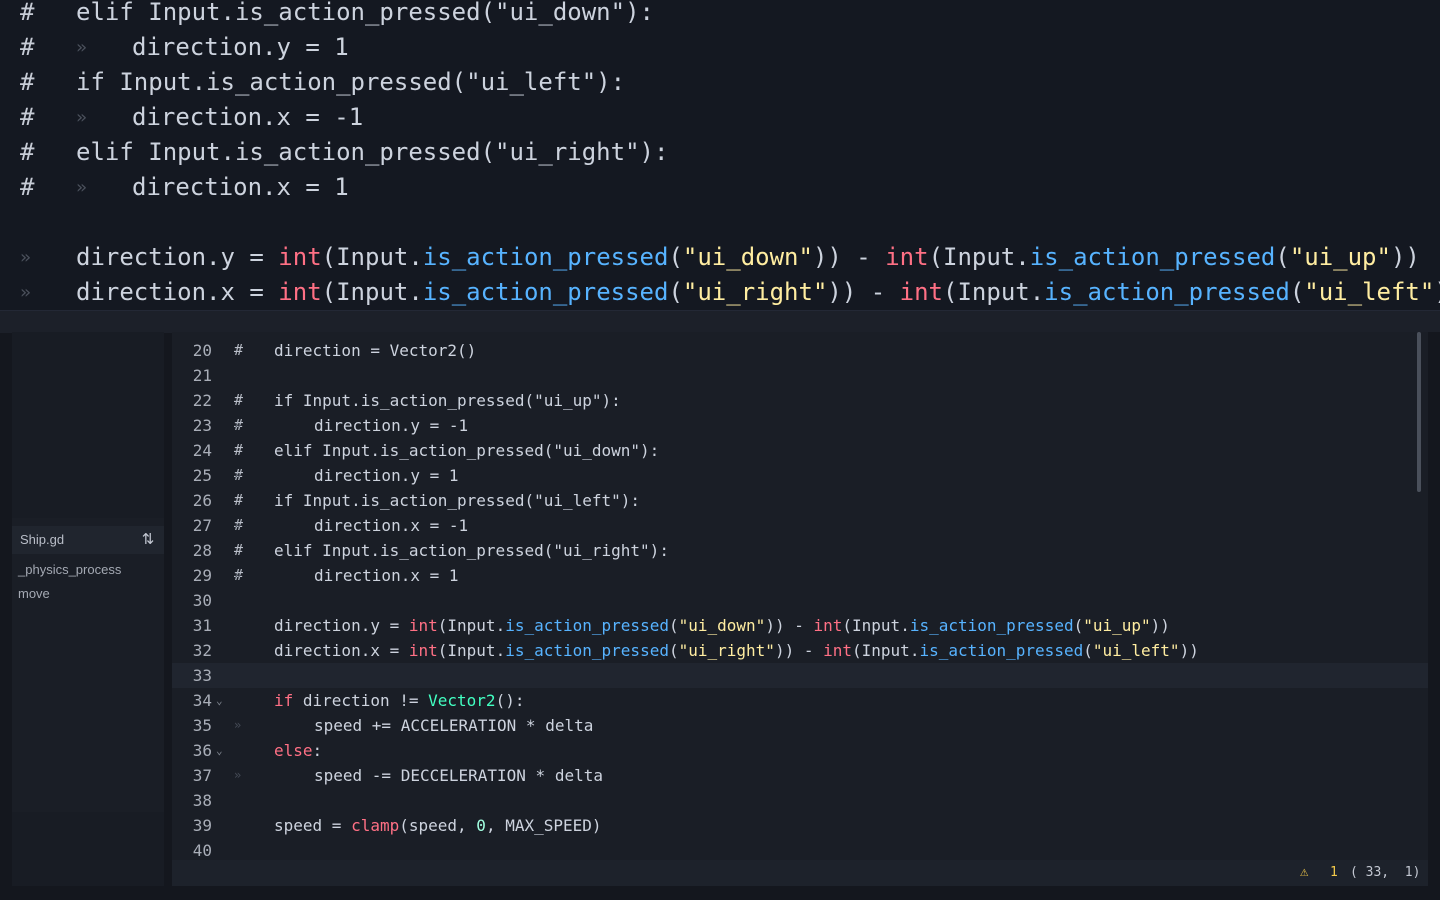 The height and width of the screenshot is (900, 1440). Describe the element at coordinates (543, 825) in the screenshot. I see `code-token: , MAX_SPEED)` at that location.